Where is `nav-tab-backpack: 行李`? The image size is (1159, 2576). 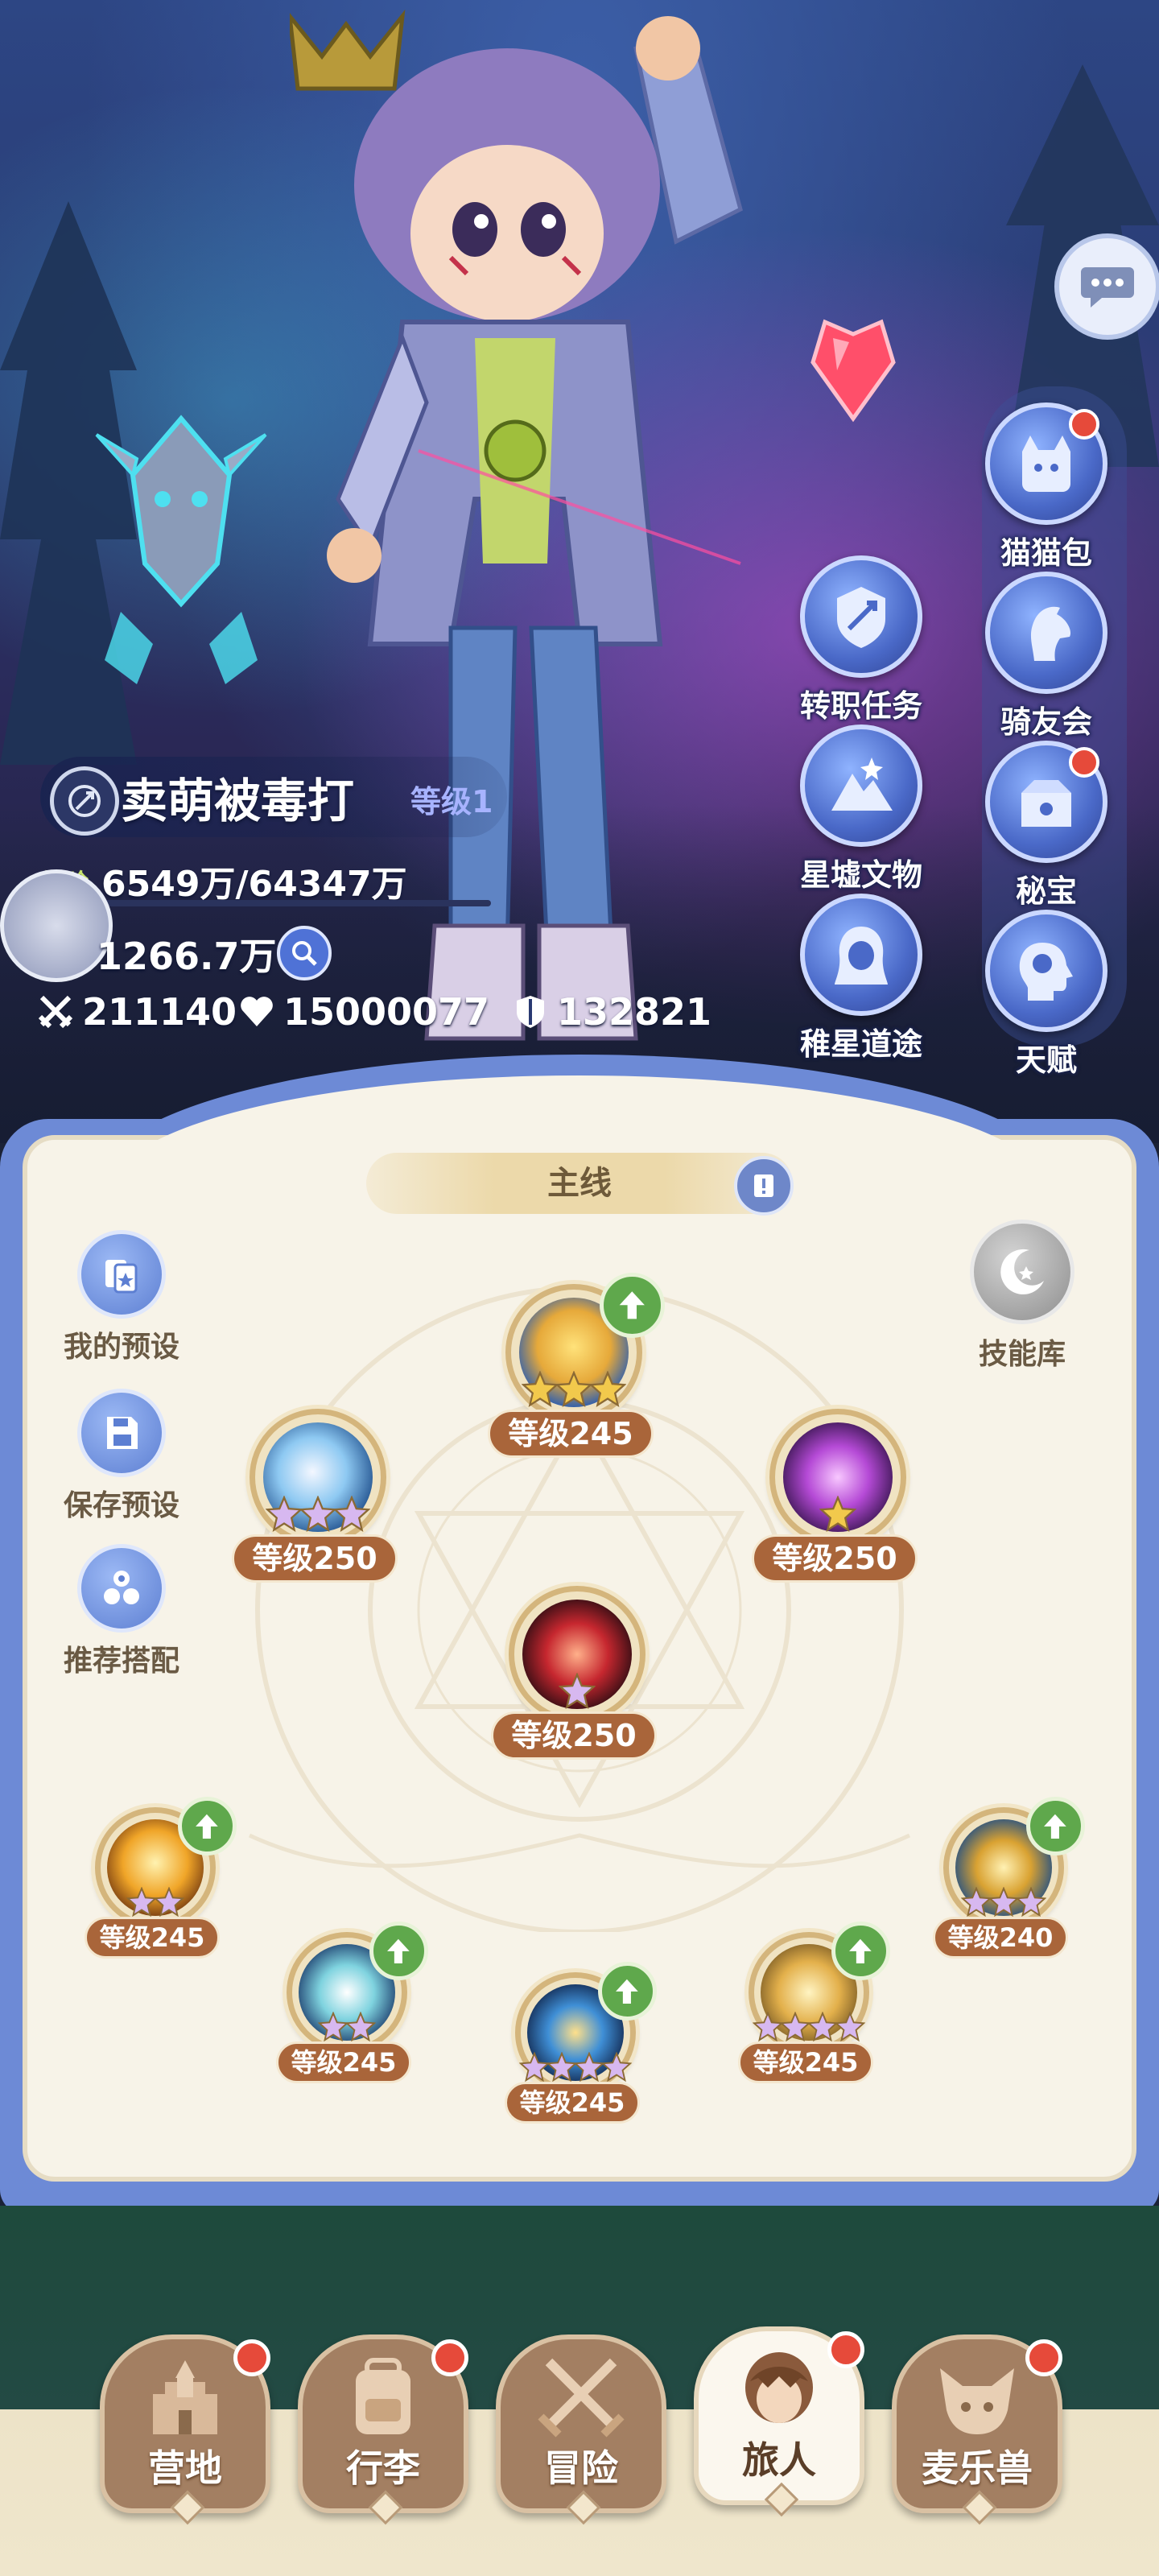
nav-tab-backpack: 行李 is located at coordinates (383, 2429).